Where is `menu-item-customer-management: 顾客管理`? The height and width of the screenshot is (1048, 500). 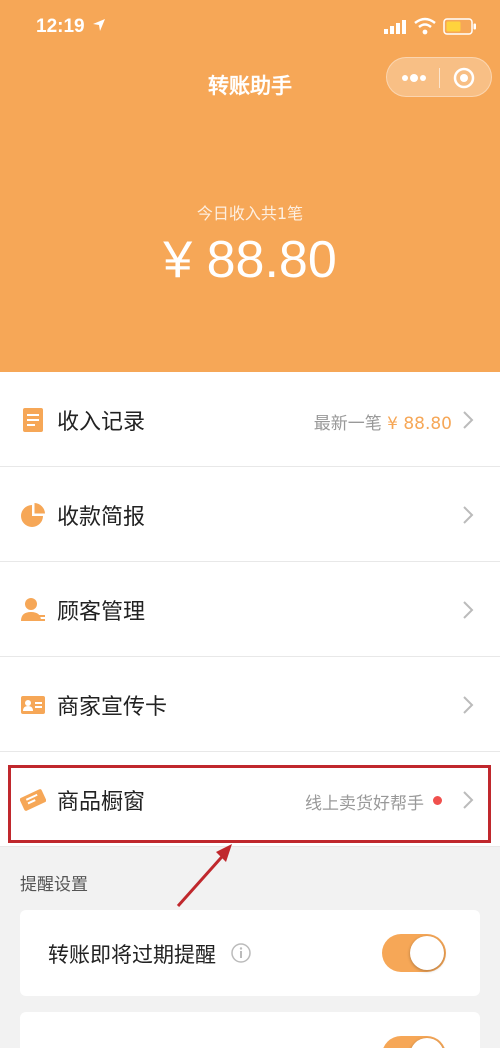
menu-item-customer-management: 顾客管理 is located at coordinates (250, 609).